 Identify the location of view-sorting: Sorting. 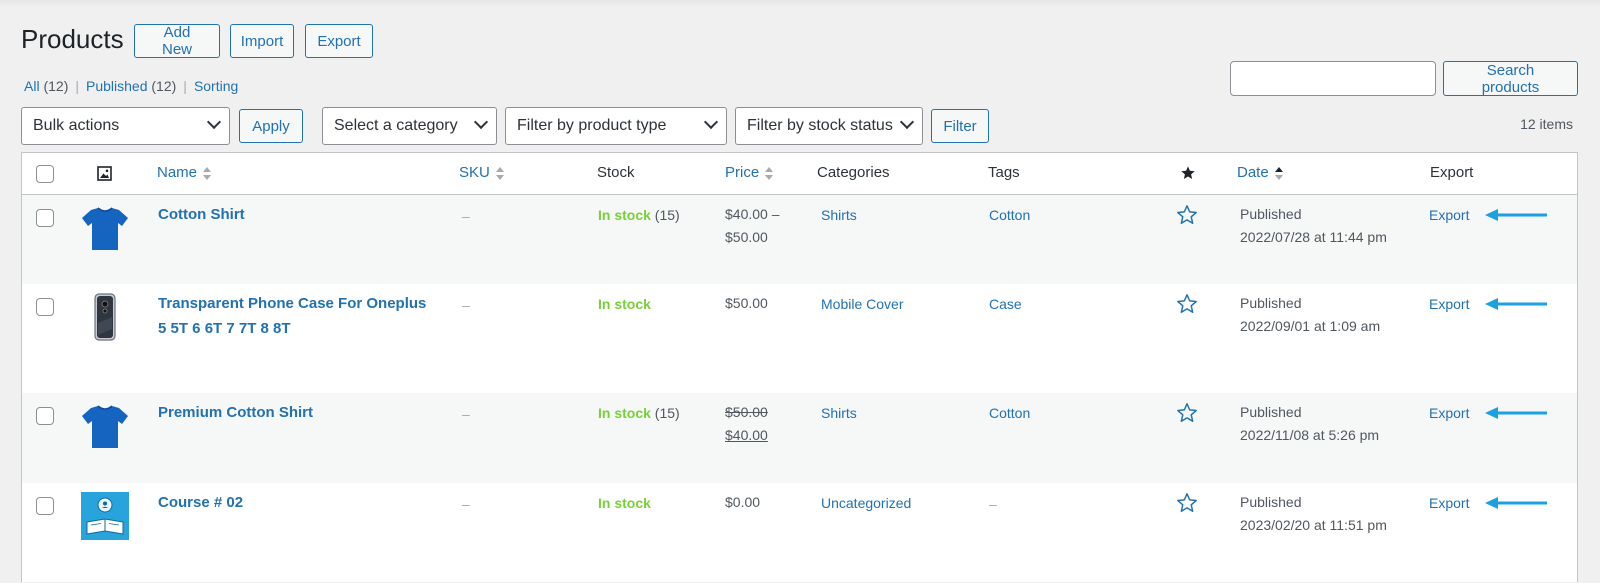
(216, 86).